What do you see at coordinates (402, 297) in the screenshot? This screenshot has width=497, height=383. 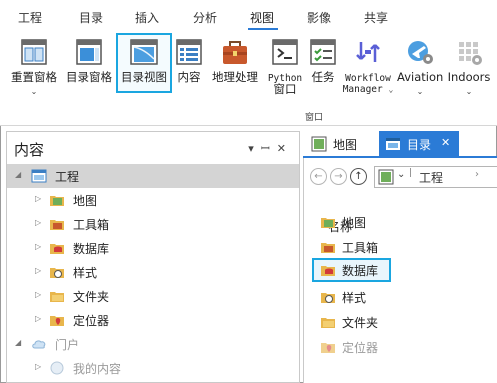 I see `list-item: 样式` at bounding box center [402, 297].